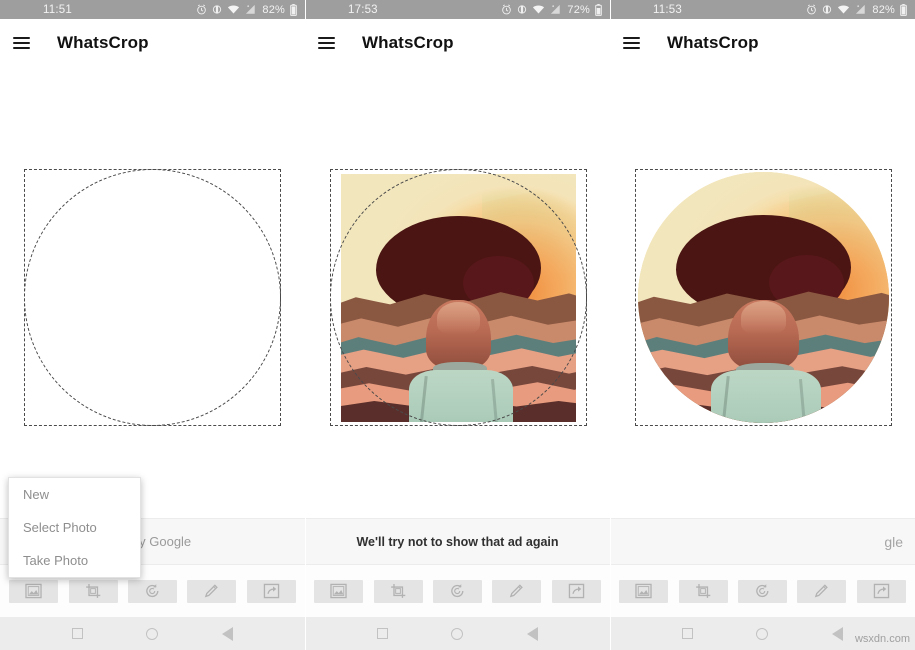  Describe the element at coordinates (74, 494) in the screenshot. I see `menu-item-new: New` at that location.